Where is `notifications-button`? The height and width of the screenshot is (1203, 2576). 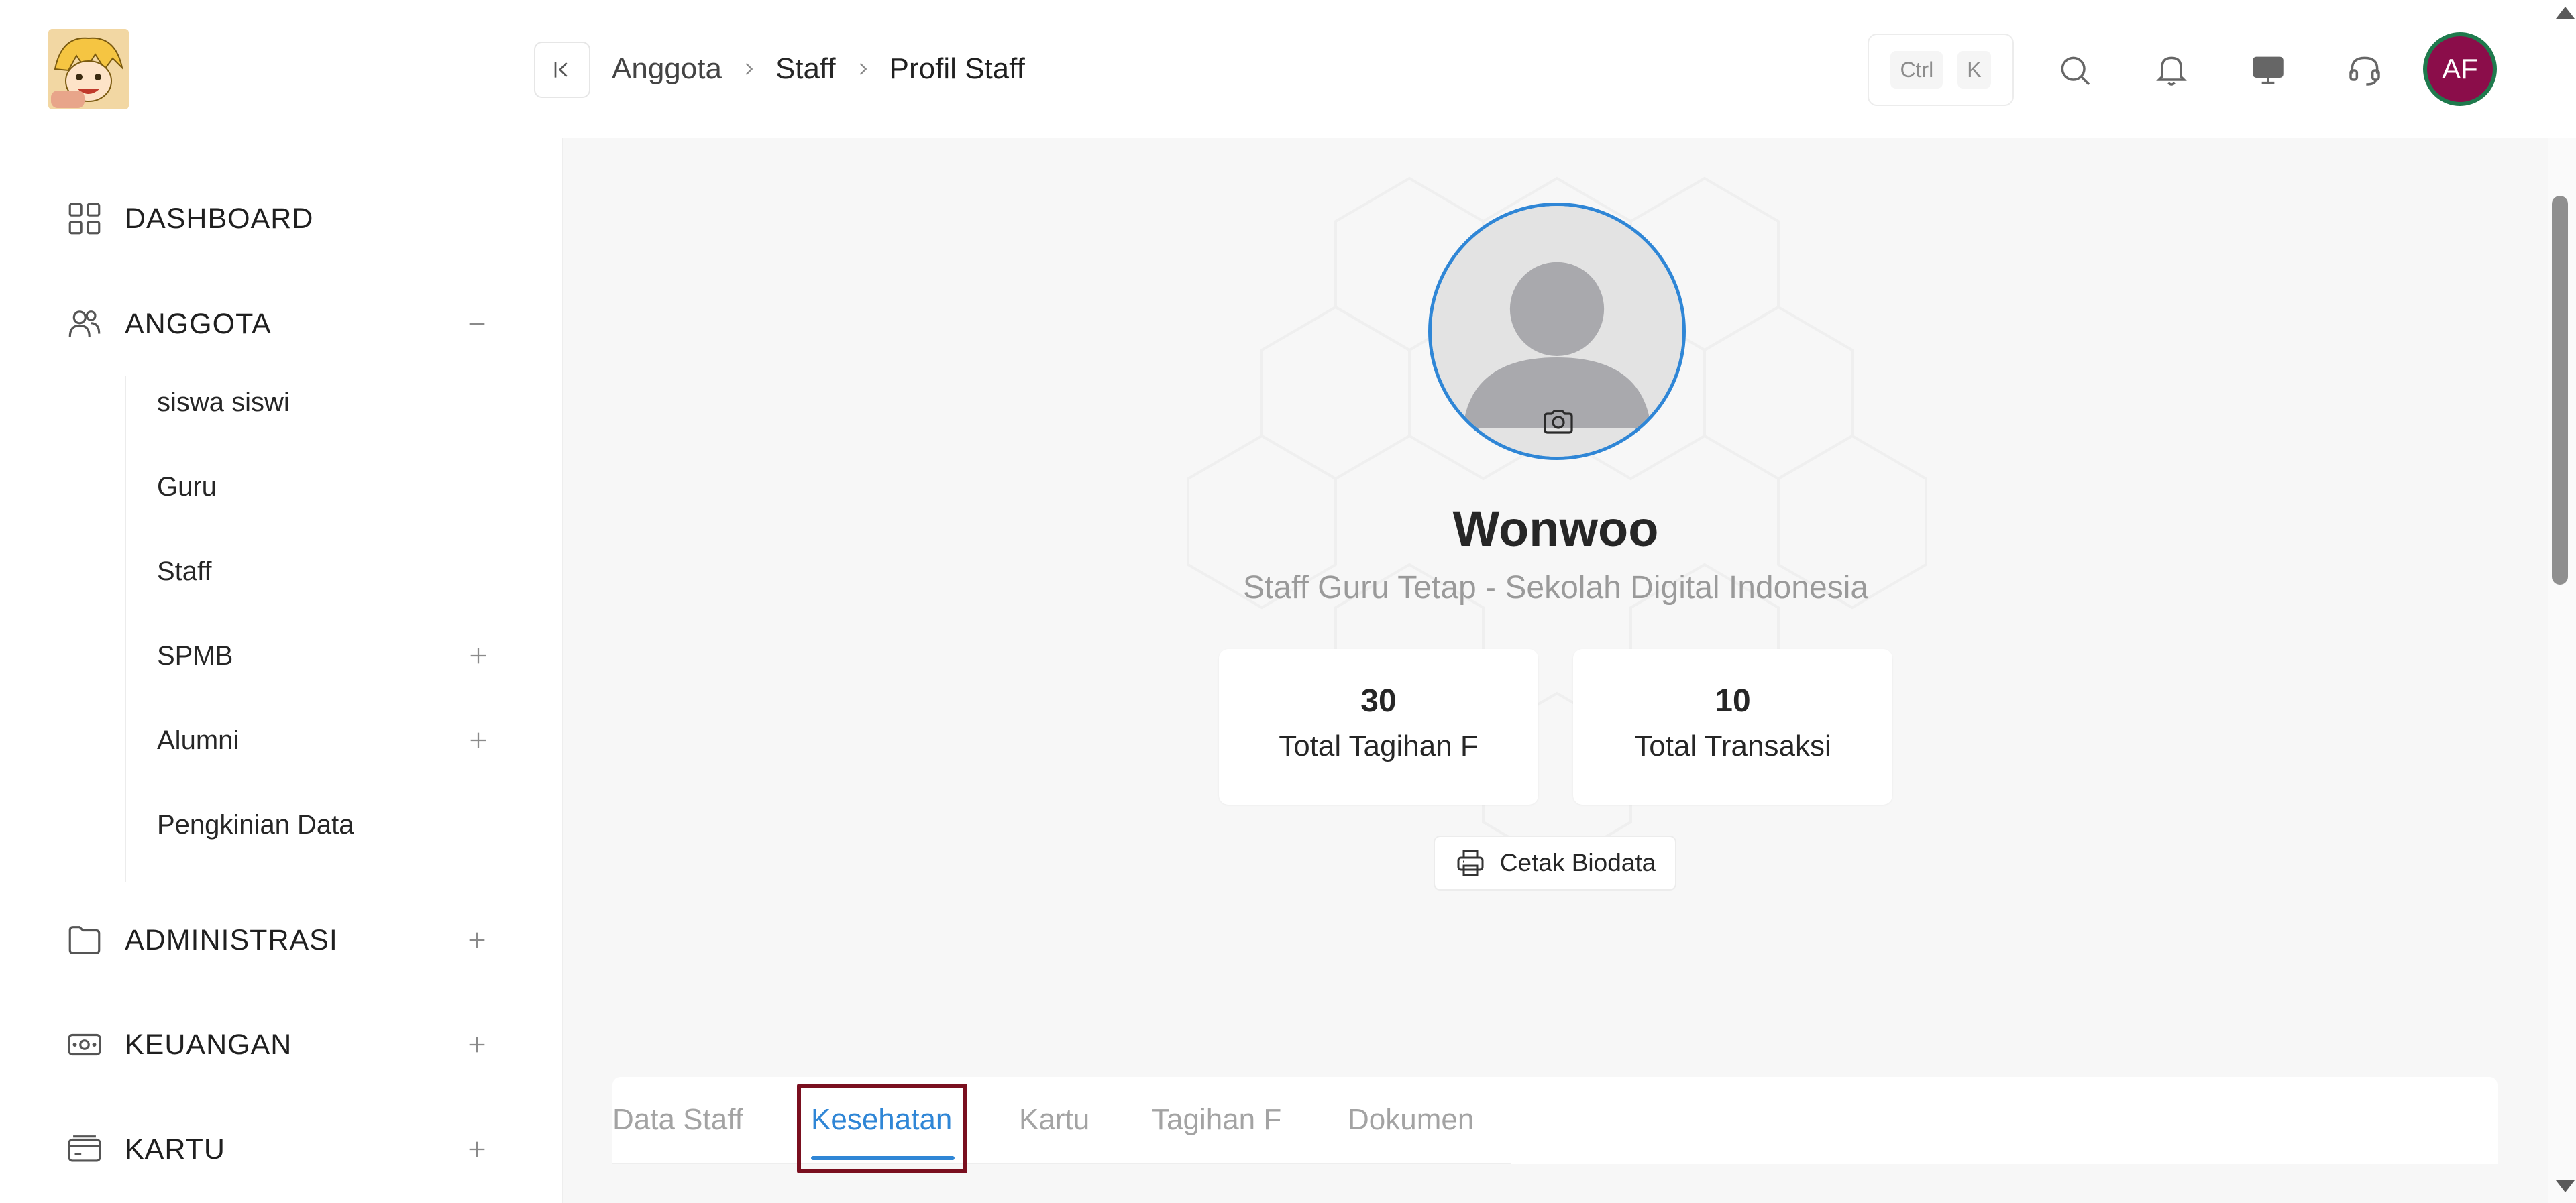 notifications-button is located at coordinates (2171, 70).